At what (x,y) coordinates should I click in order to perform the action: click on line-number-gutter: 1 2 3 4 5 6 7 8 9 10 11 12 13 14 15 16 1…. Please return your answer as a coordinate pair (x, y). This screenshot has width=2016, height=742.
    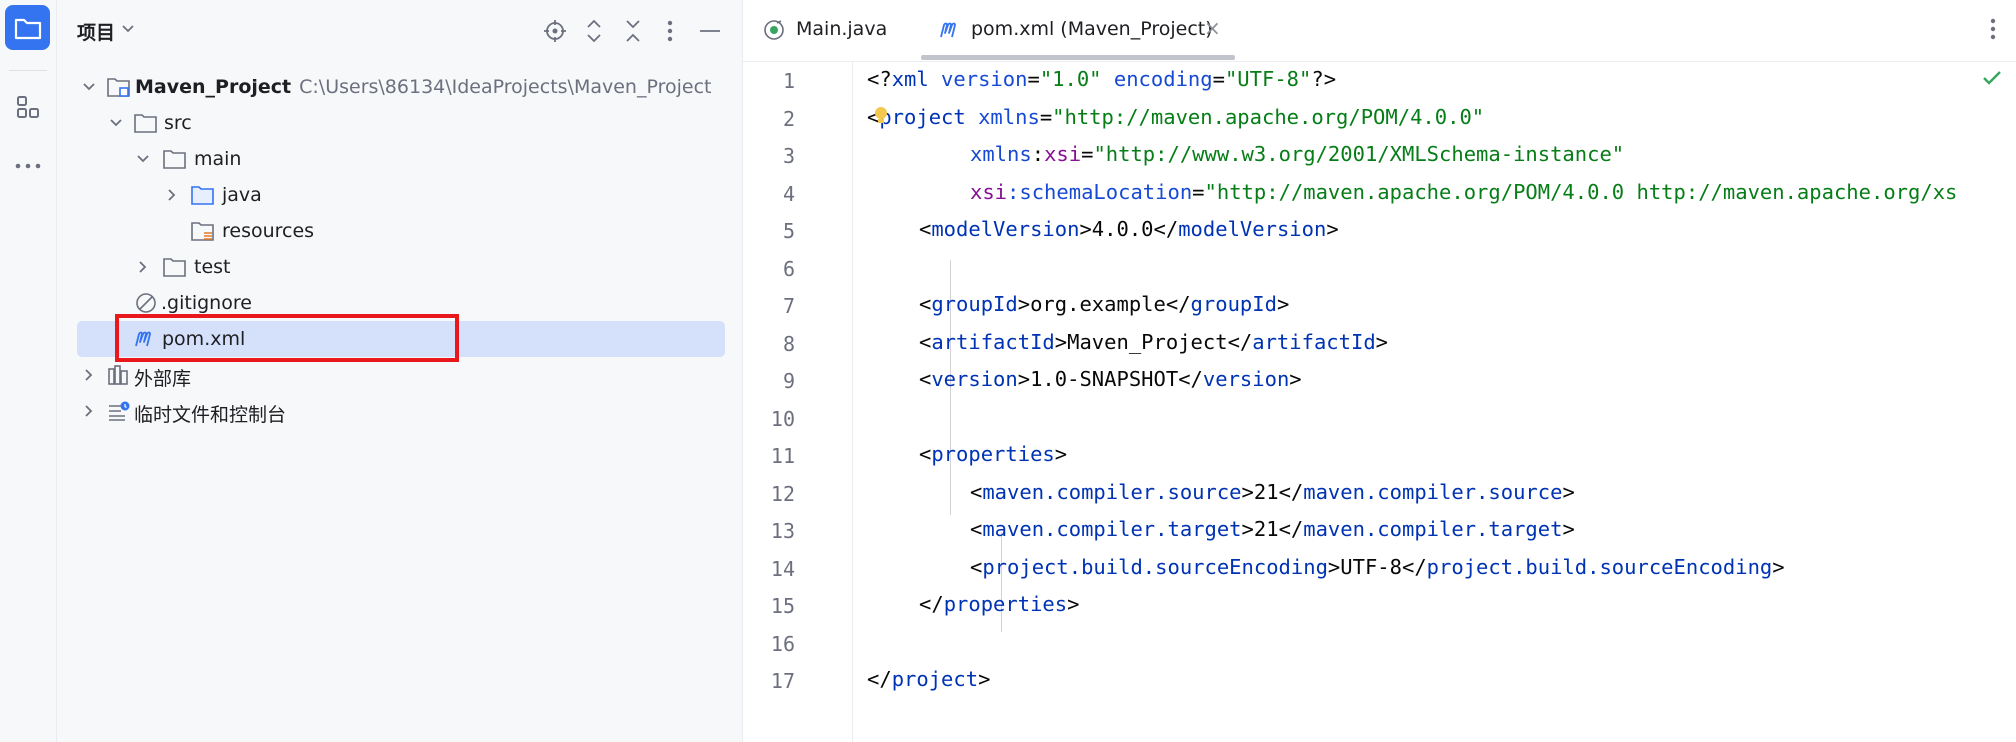
    Looking at the image, I should click on (798, 402).